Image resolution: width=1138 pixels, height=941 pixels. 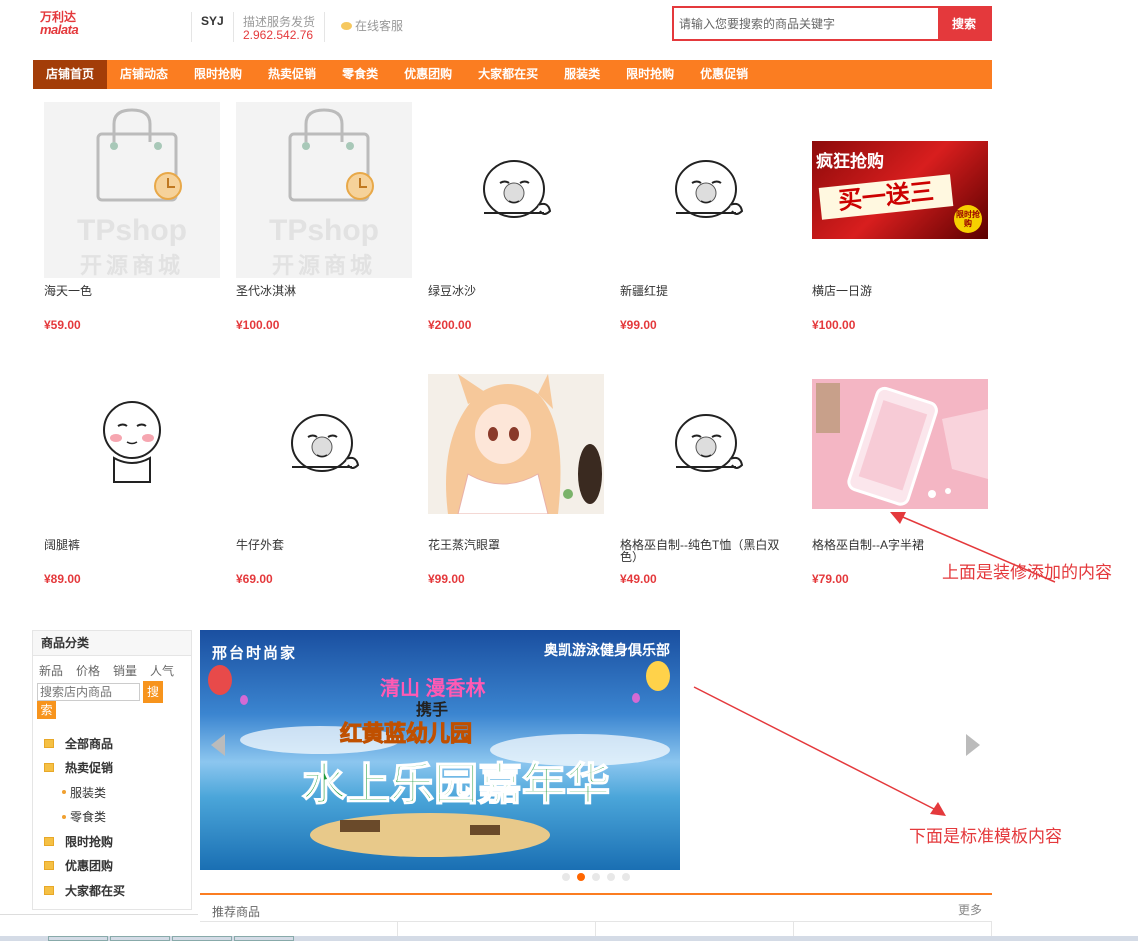 I want to click on nav-item-flash-sale-2: 限时抢购, so click(x=650, y=74).